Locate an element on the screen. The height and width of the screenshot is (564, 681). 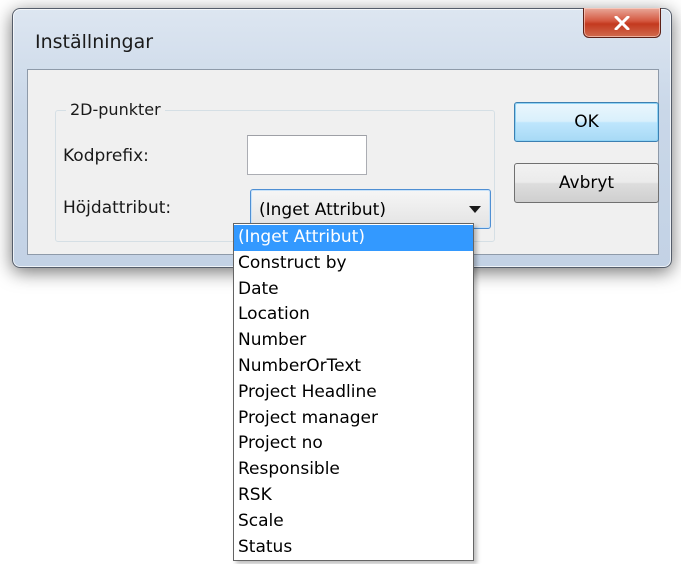
dropdown-option: Project manager is located at coordinates (353, 419).